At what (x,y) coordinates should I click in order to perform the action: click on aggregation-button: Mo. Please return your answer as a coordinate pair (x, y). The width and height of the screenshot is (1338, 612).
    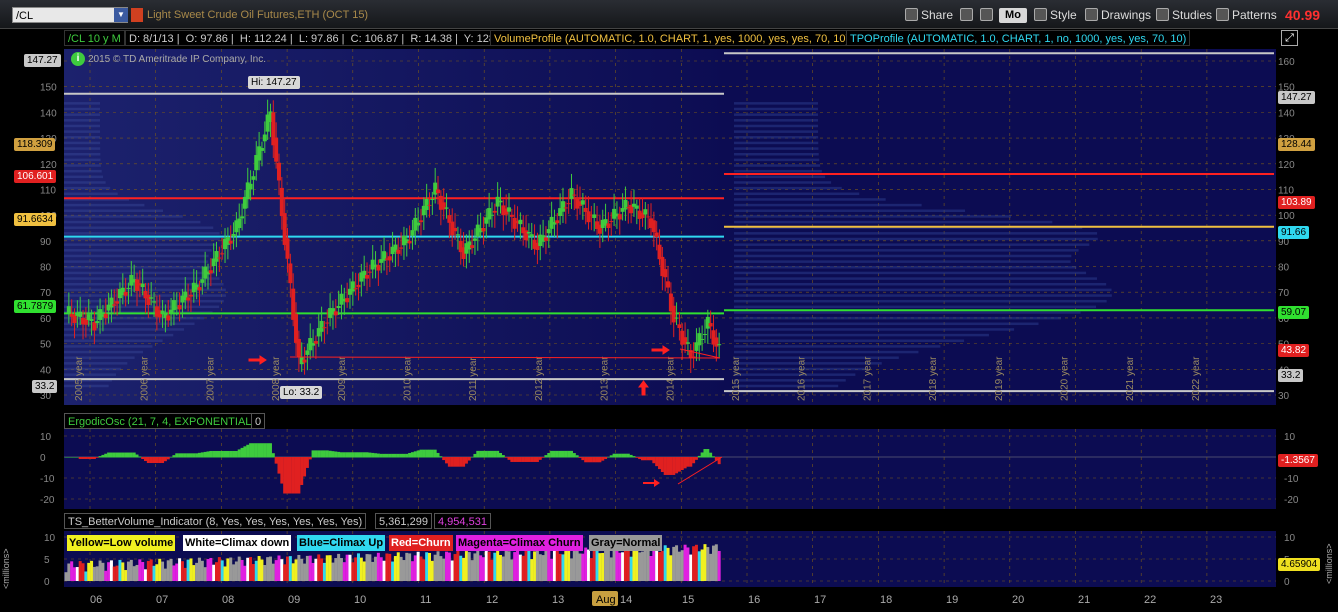
    Looking at the image, I should click on (1013, 15).